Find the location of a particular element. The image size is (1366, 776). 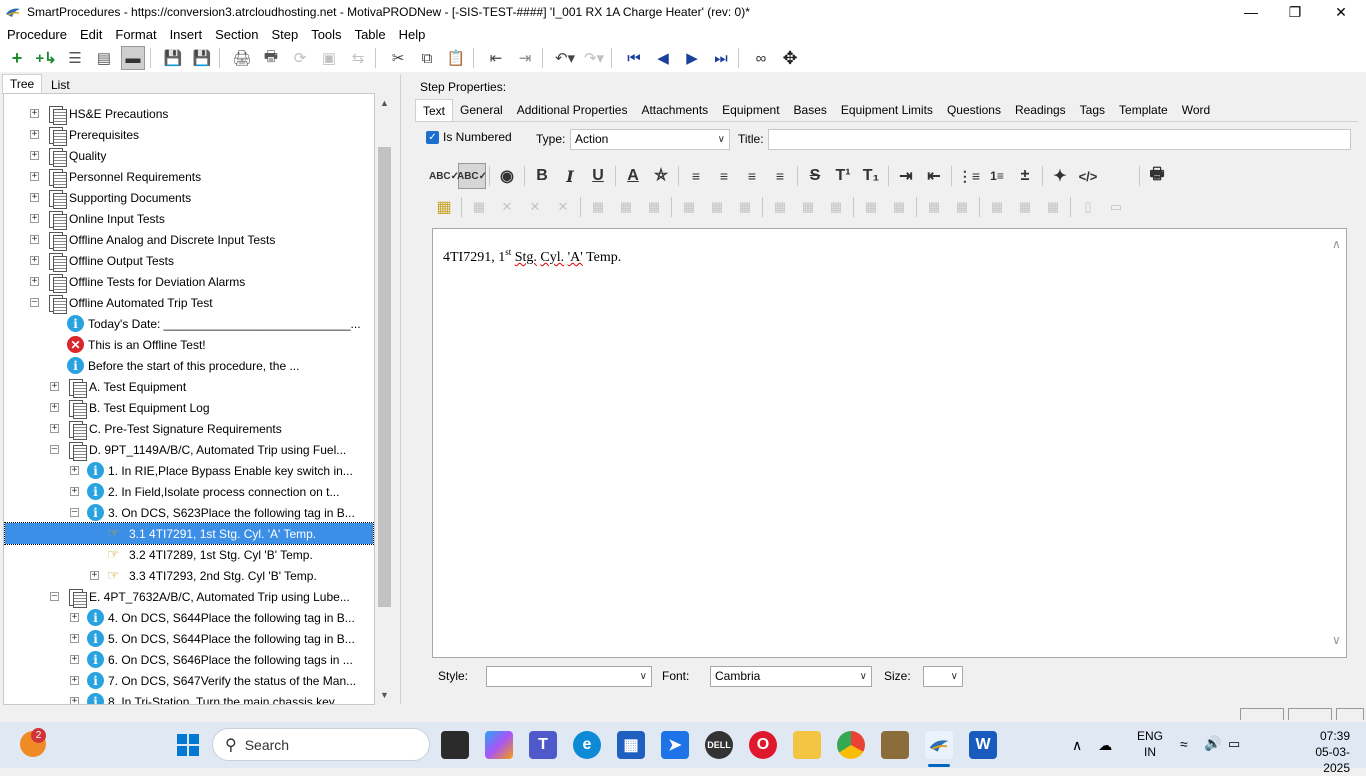

language-indicator: ENG IN is located at coordinates (1150, 744).